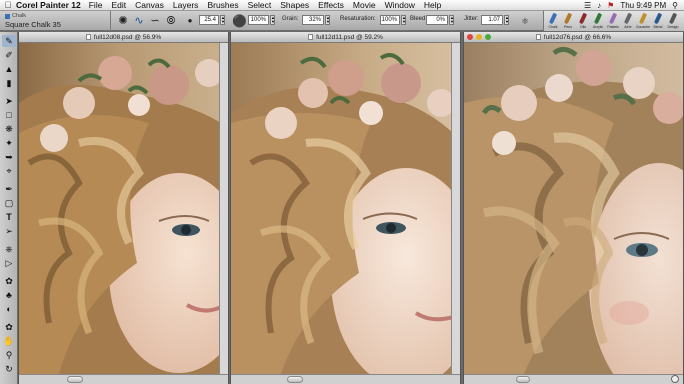  I want to click on menu-window: Window, so click(400, 5).